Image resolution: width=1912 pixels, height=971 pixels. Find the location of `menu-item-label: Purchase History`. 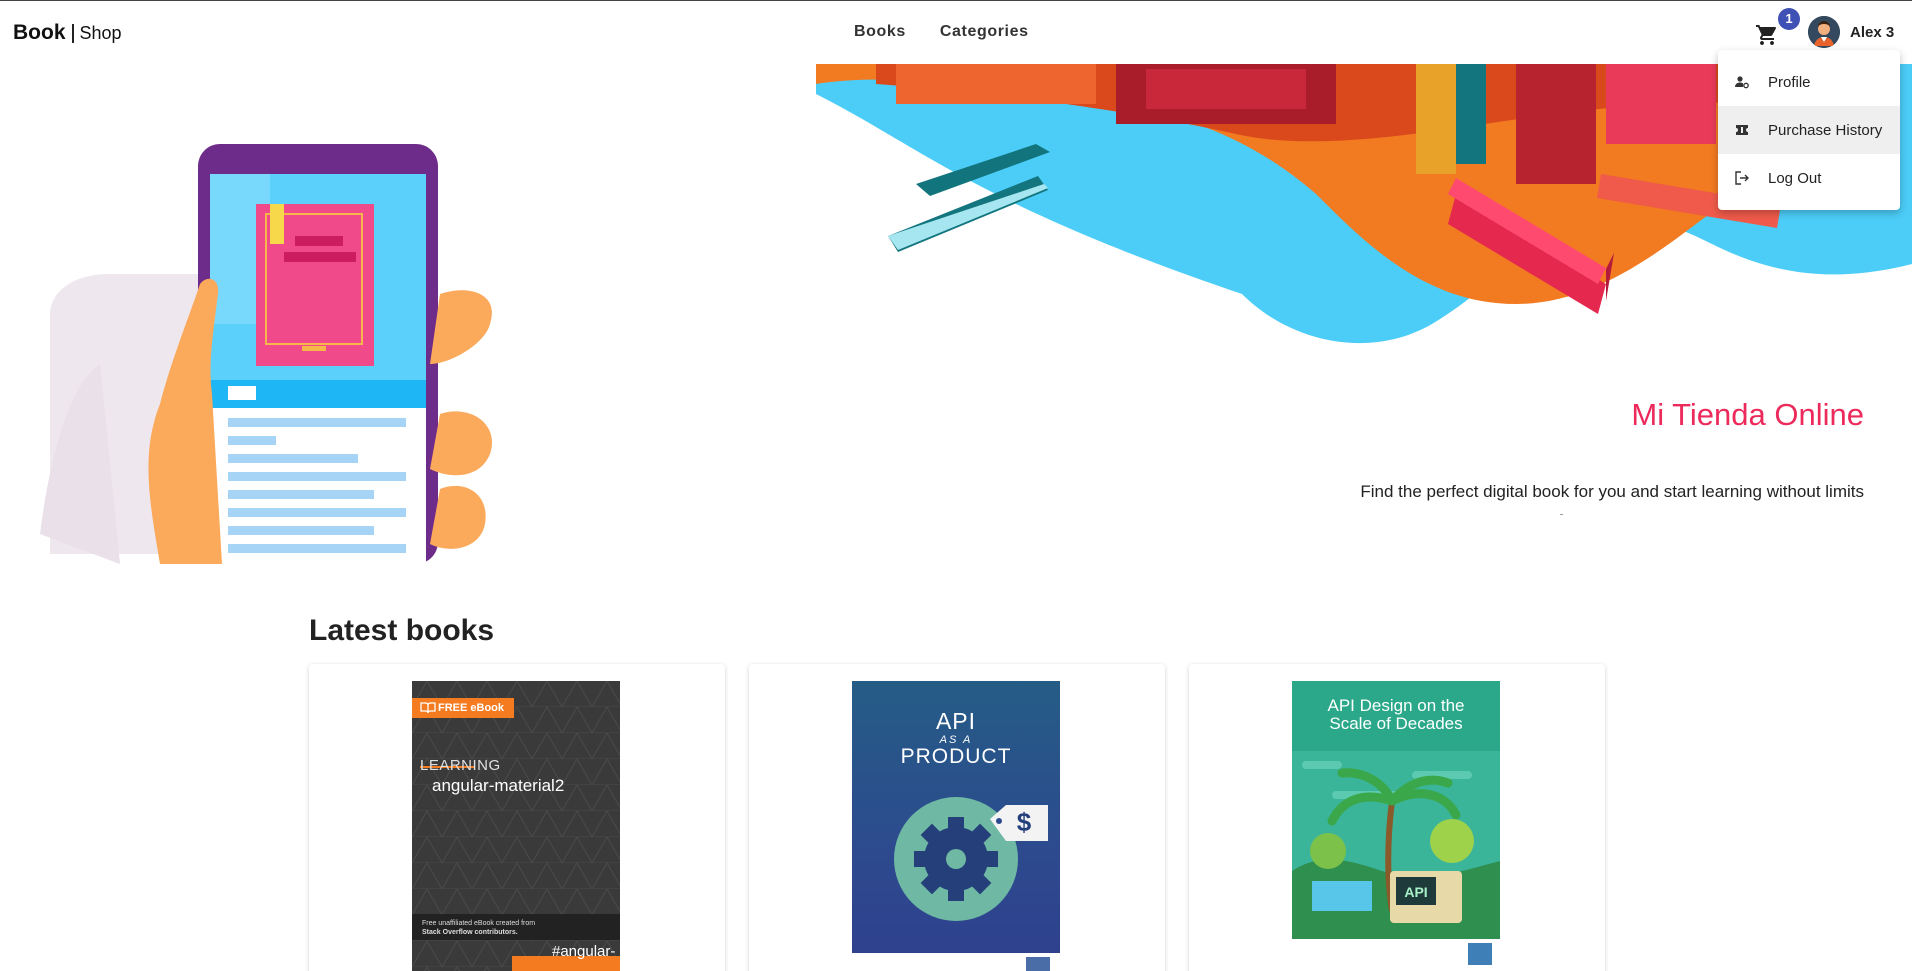

menu-item-label: Purchase History is located at coordinates (1825, 130).